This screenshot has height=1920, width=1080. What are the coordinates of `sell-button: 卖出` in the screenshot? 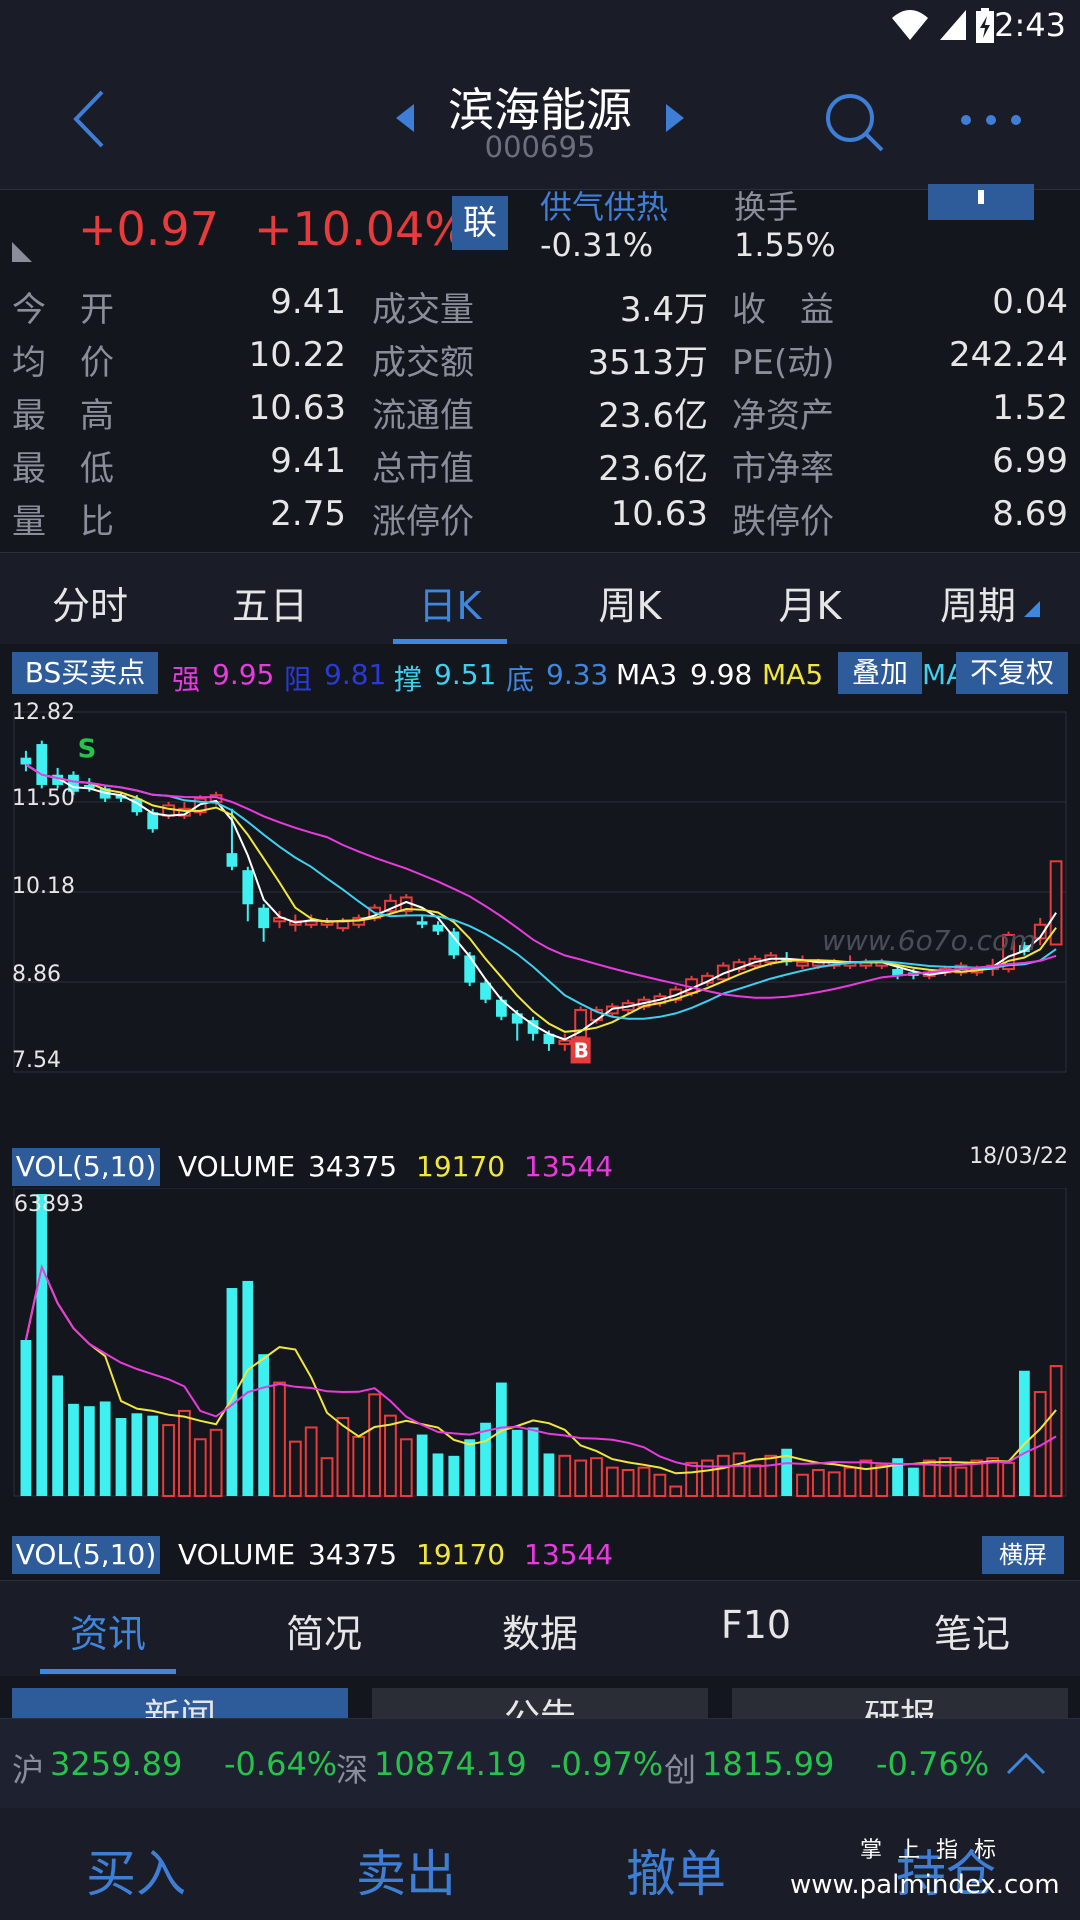 It's located at (406, 1870).